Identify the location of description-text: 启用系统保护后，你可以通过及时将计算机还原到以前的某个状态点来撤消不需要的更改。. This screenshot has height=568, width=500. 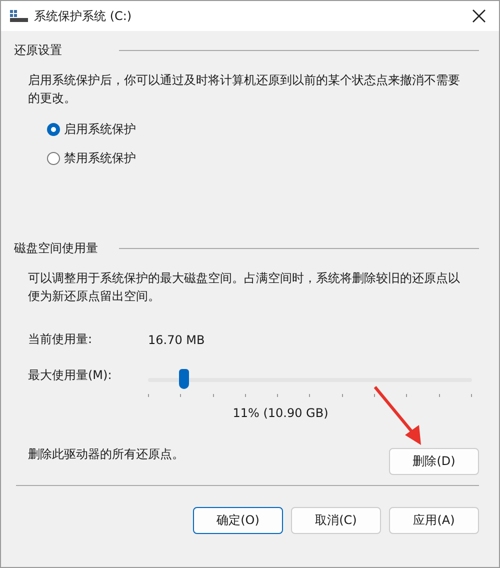
(244, 89).